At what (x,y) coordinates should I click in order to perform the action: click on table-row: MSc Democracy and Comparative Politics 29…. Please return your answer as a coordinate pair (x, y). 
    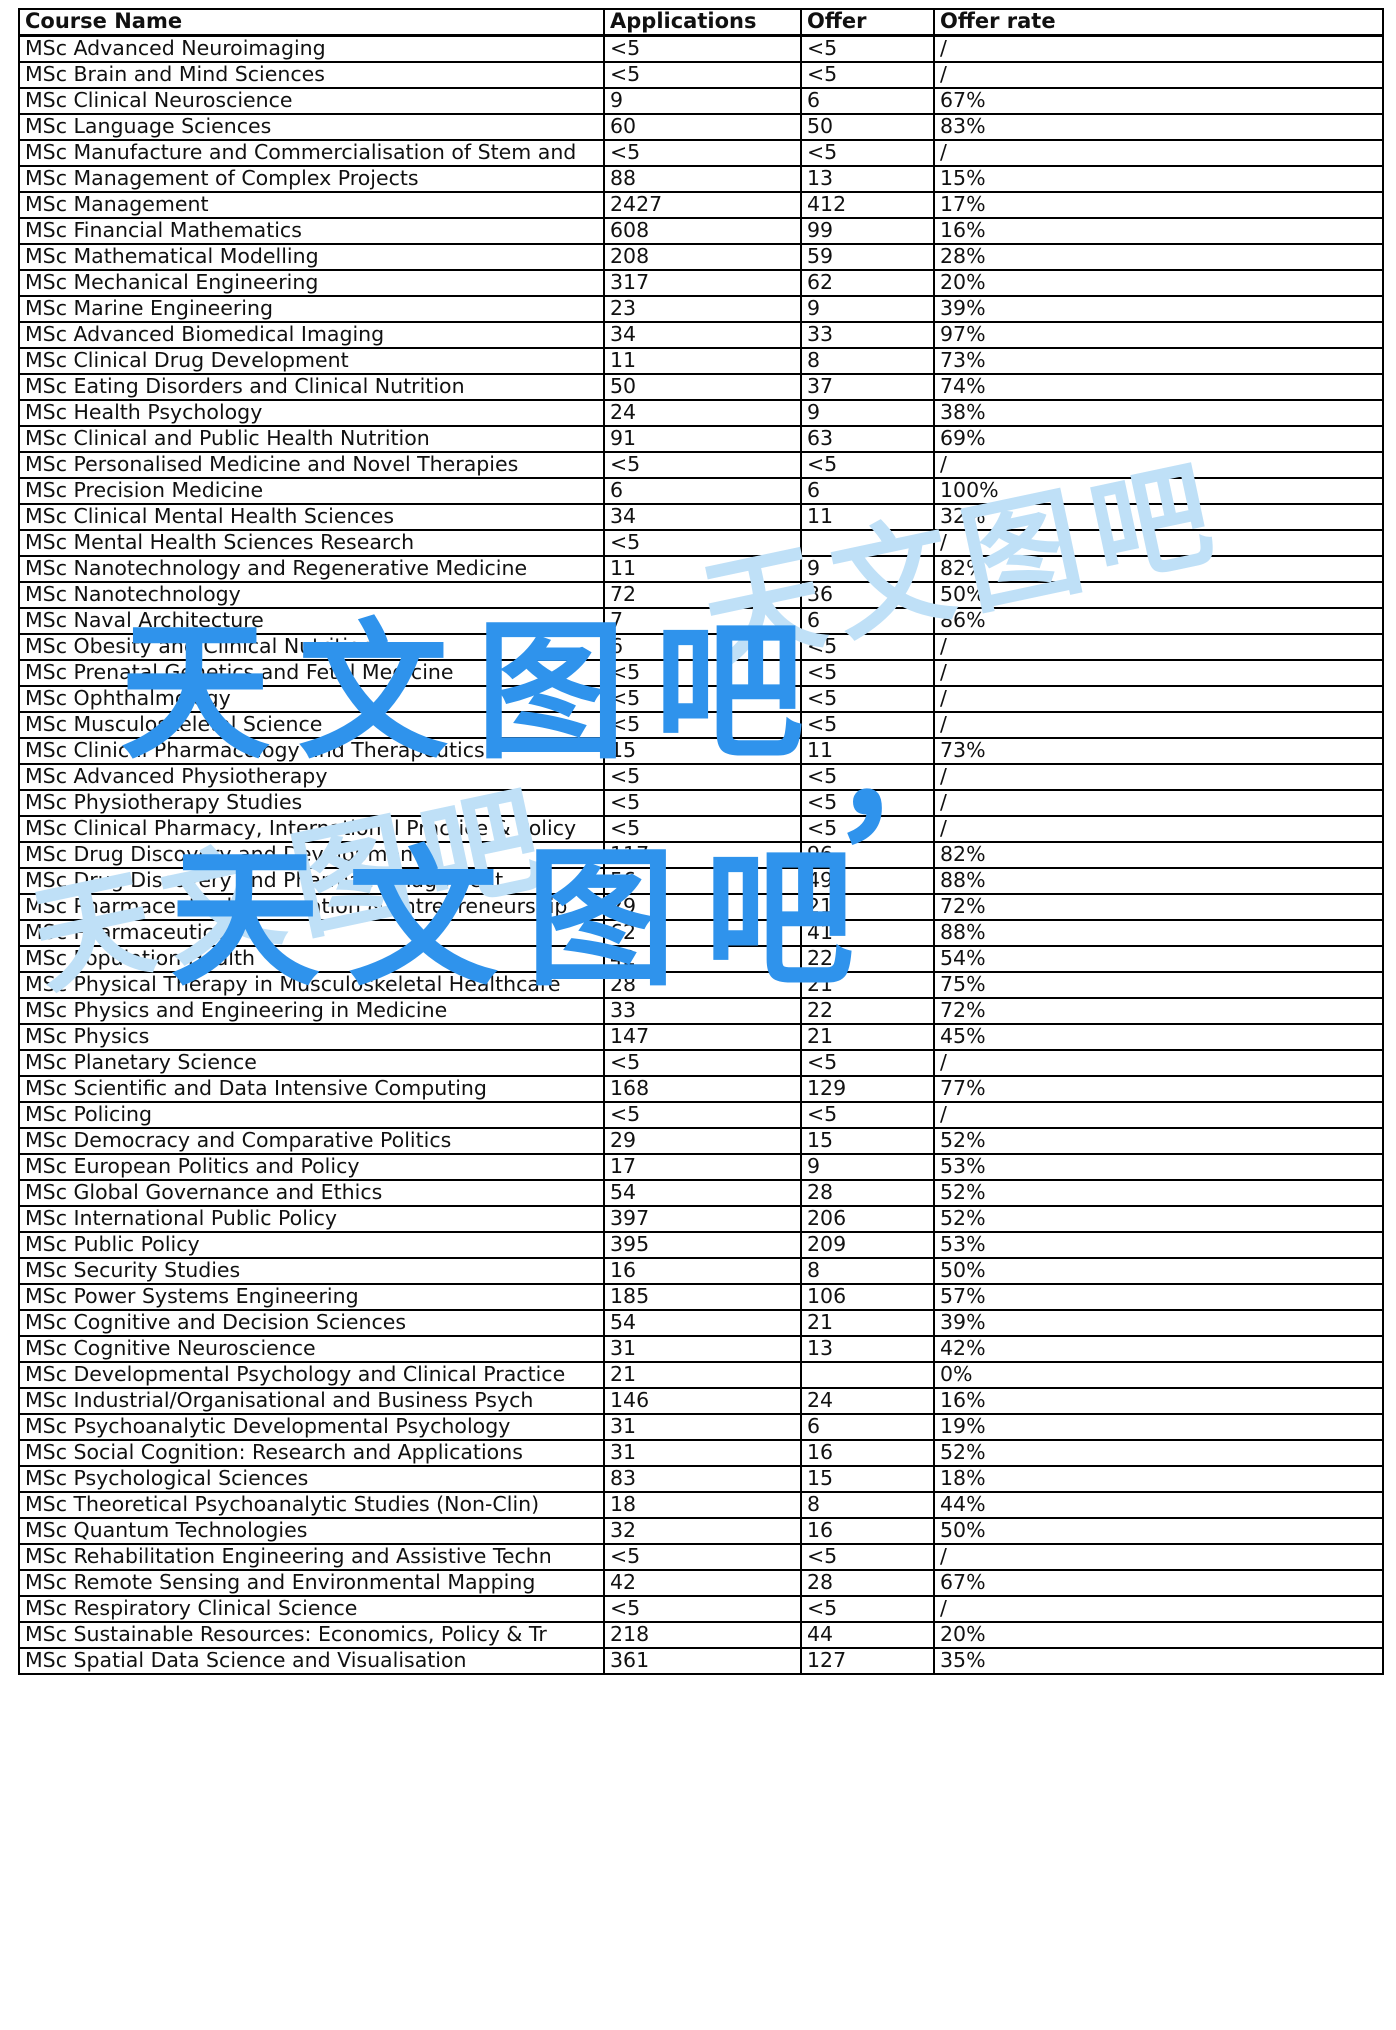
    Looking at the image, I should click on (701, 1141).